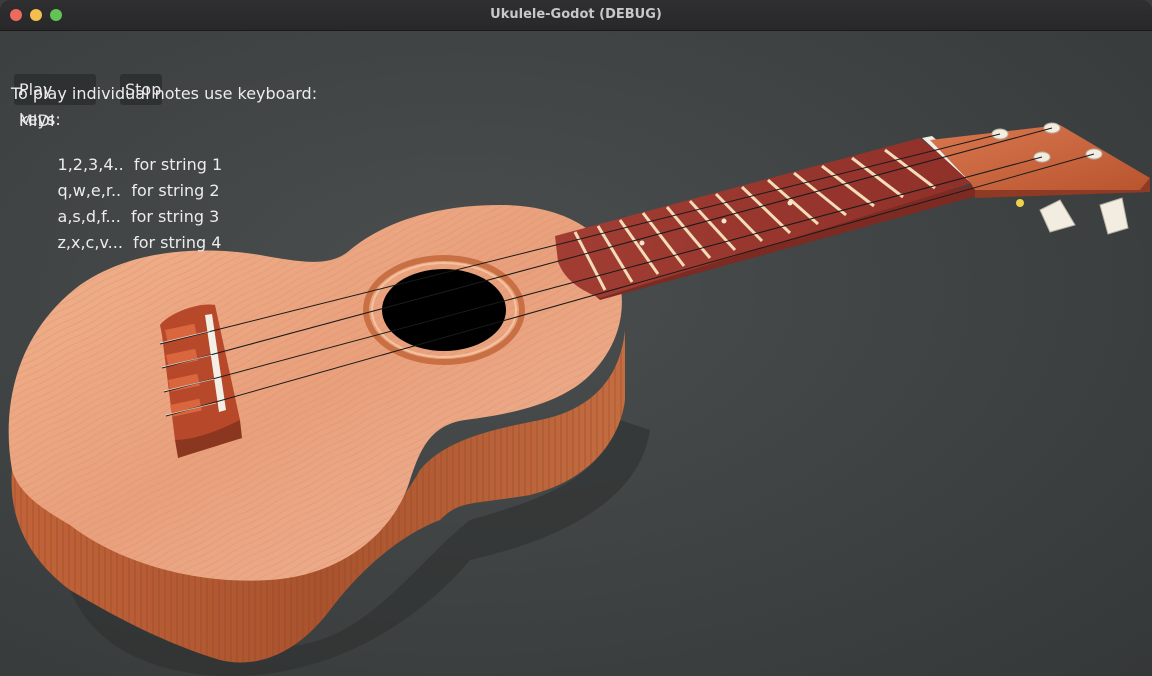 The width and height of the screenshot is (1152, 676). I want to click on window-title: Ukulele-Godot (DEBUG), so click(576, 14).